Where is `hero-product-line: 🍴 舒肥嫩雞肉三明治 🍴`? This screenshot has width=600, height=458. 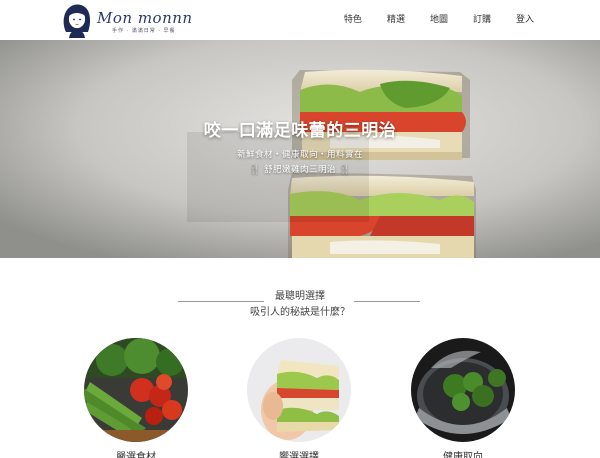
hero-product-line: 🍴 舒肥嫩雞肉三明治 🍴 is located at coordinates (300, 169).